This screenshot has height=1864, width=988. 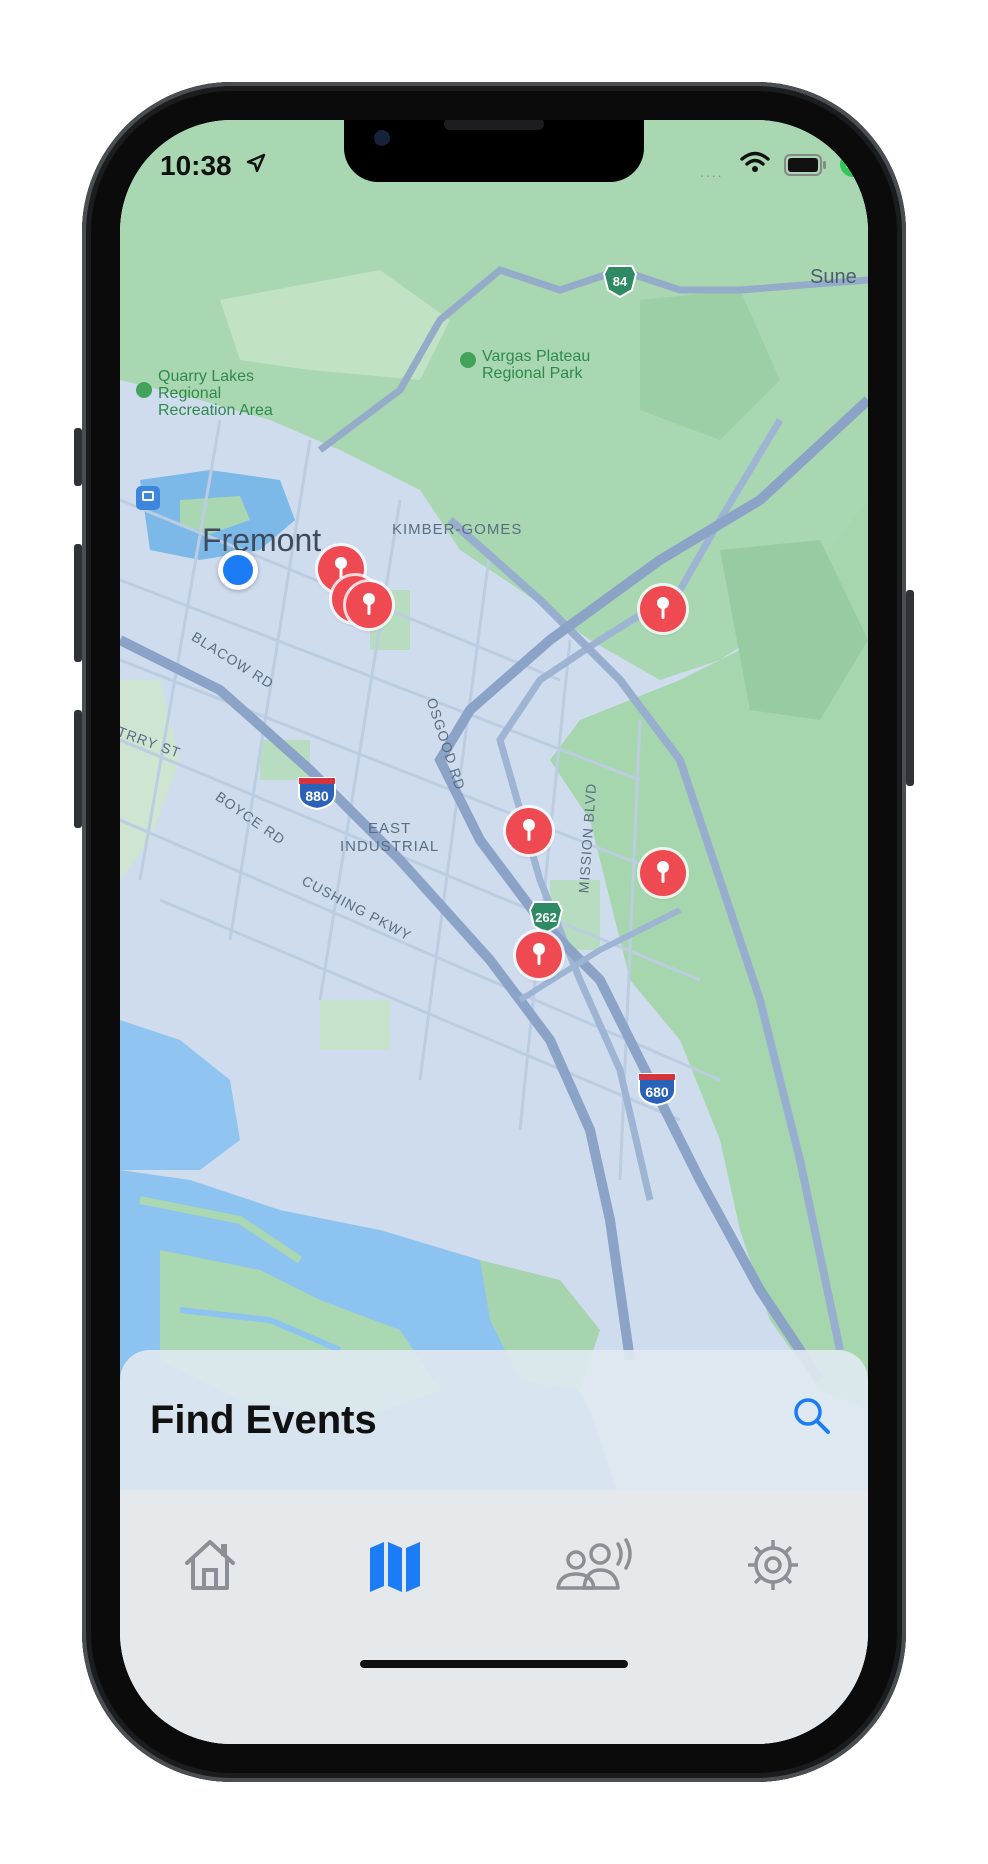 I want to click on tab-map, so click(x=395, y=1565).